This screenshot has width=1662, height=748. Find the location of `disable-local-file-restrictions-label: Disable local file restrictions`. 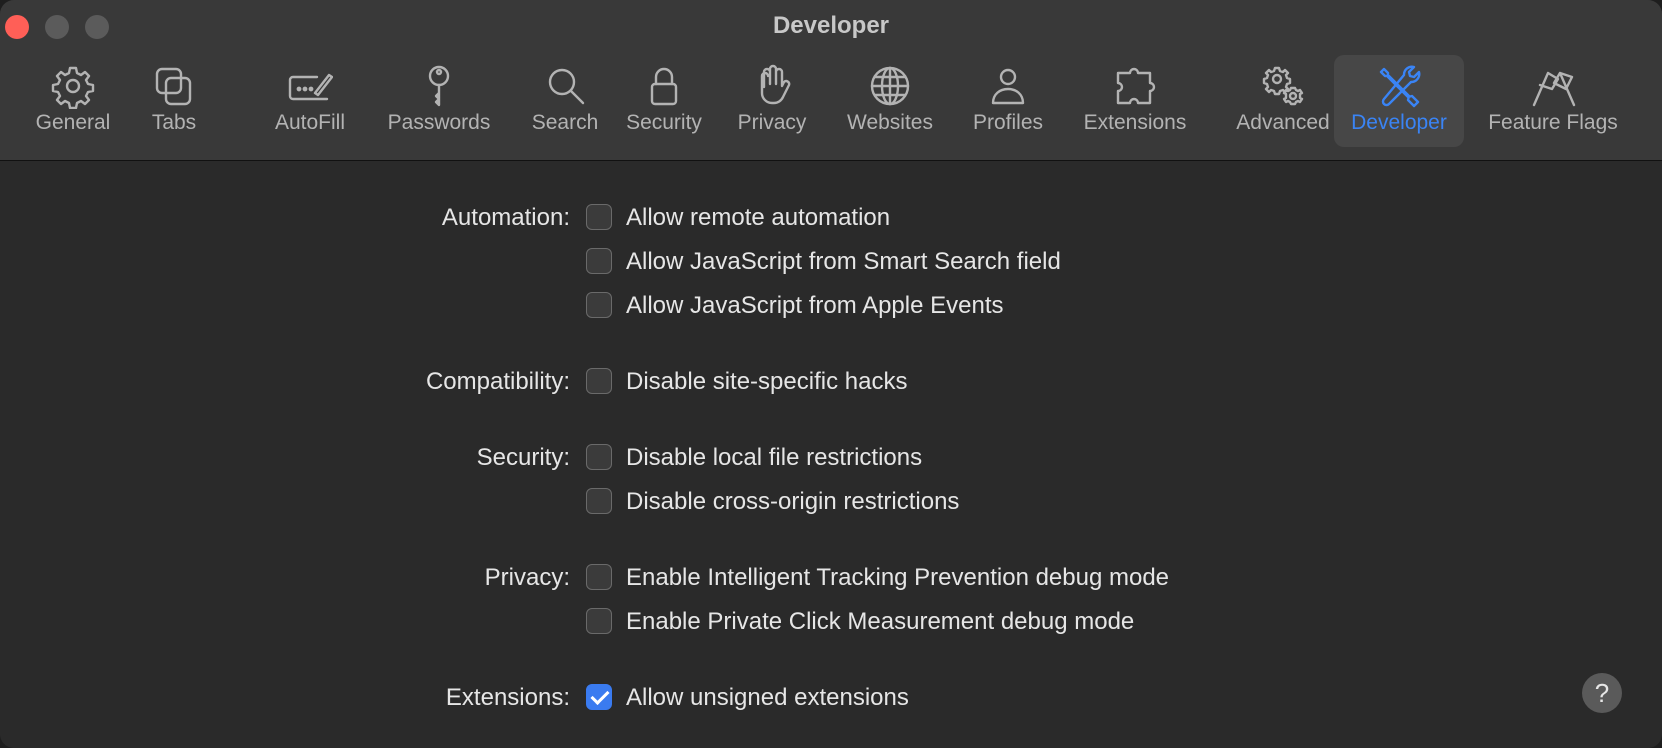

disable-local-file-restrictions-label: Disable local file restrictions is located at coordinates (774, 458).